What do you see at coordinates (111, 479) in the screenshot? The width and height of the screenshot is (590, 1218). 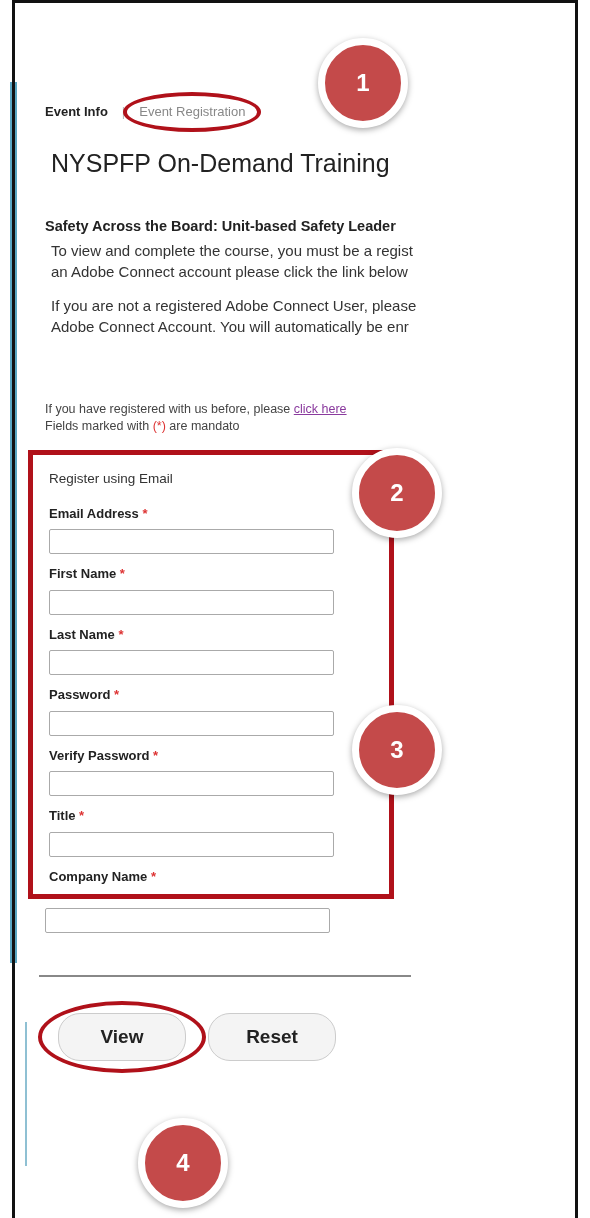 I see `form-heading: Register using Email` at bounding box center [111, 479].